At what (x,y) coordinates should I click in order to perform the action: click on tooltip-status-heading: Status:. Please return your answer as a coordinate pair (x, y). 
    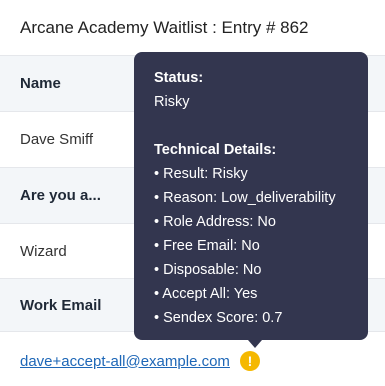
    Looking at the image, I should click on (179, 78).